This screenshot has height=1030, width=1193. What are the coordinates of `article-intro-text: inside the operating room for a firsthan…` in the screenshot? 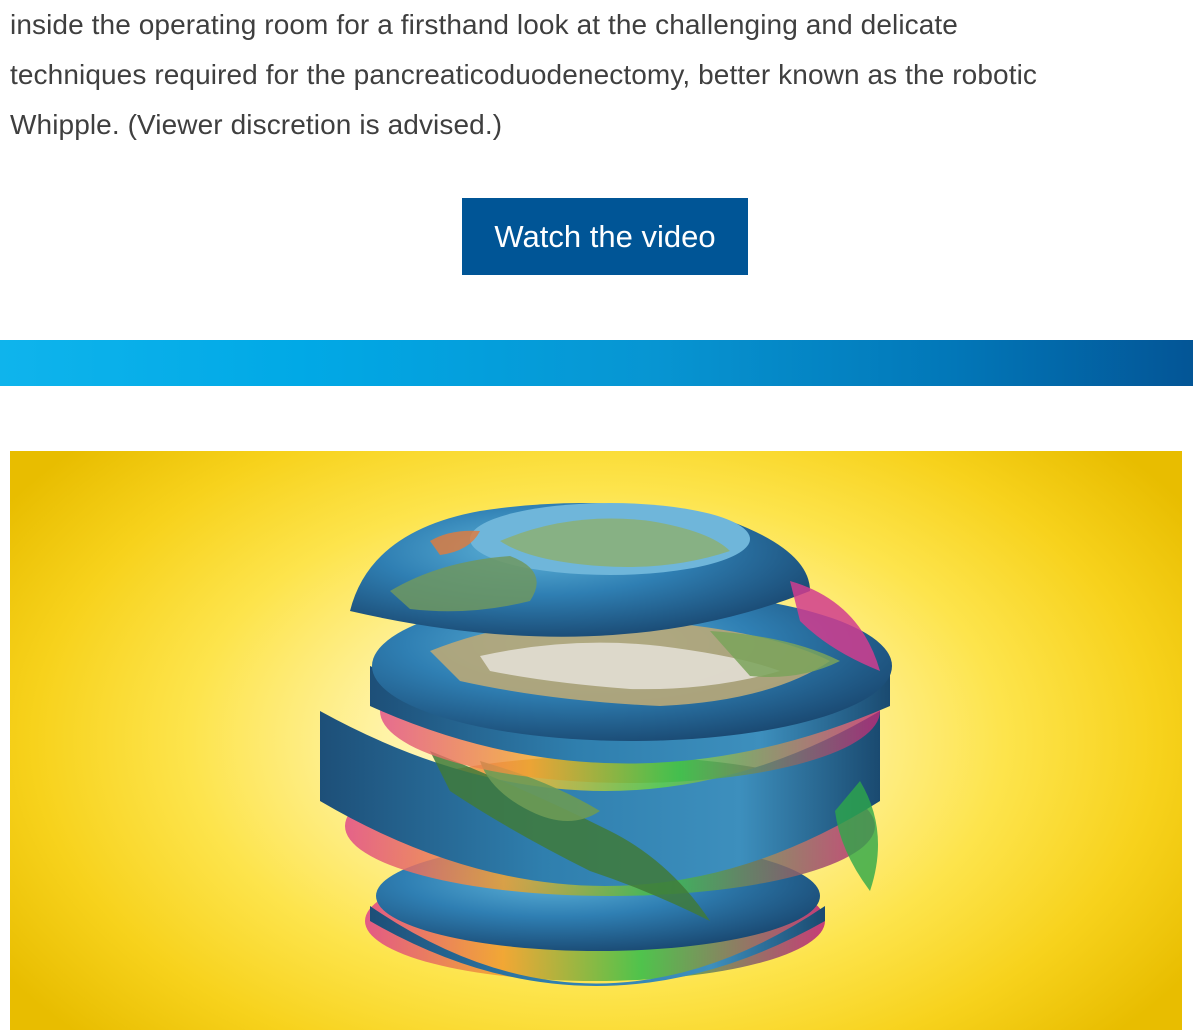 It's located at (590, 75).